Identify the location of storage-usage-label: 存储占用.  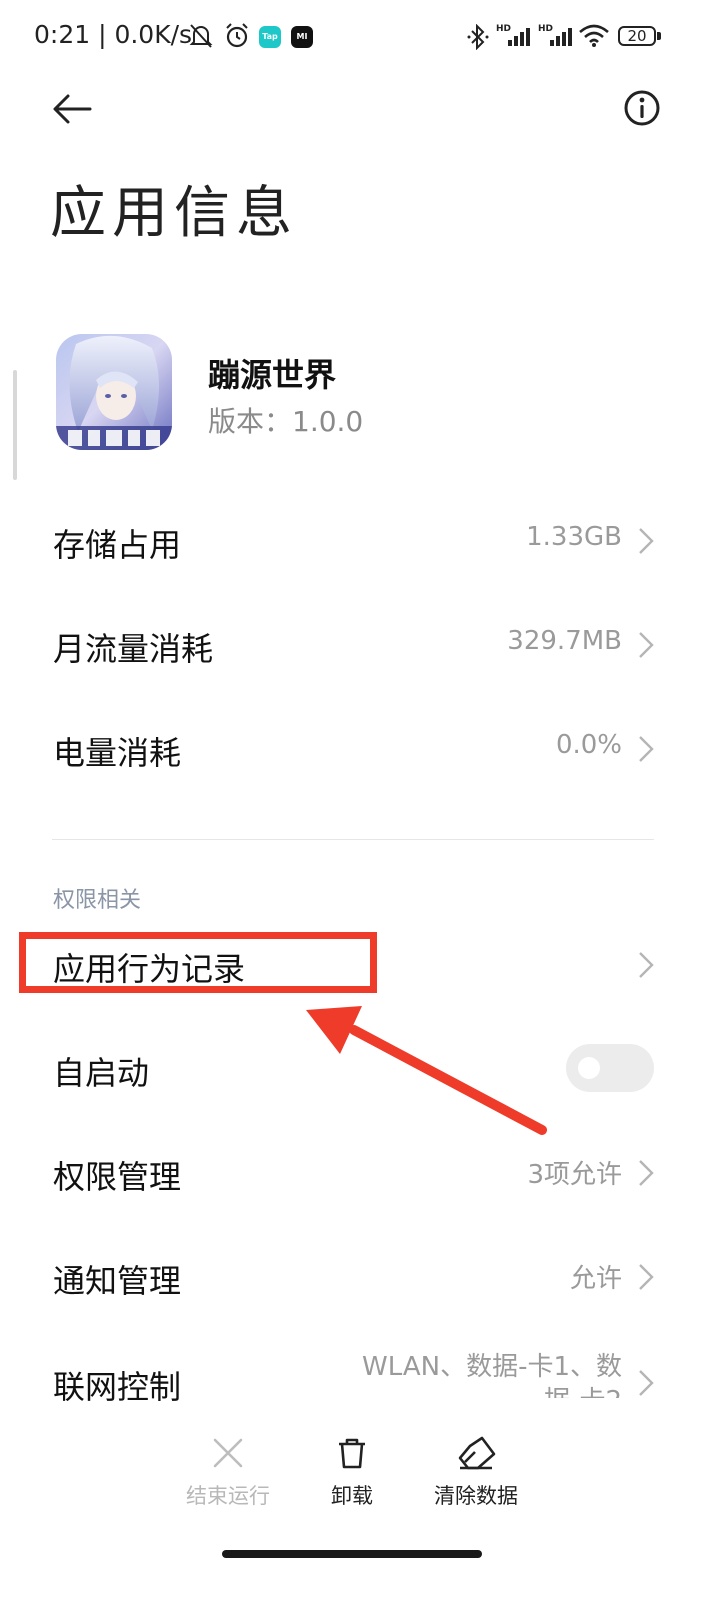
(117, 545).